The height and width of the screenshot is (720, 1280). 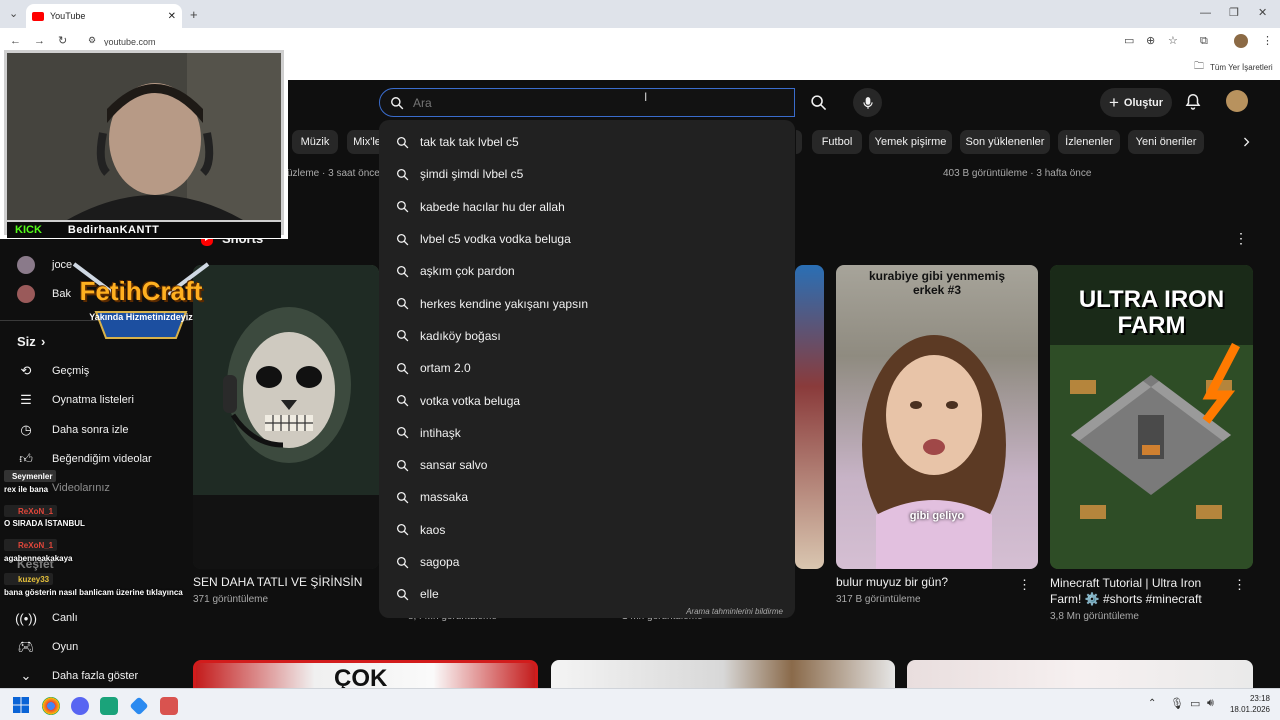 I want to click on chrome-taskbar-icon, so click(x=51, y=706).